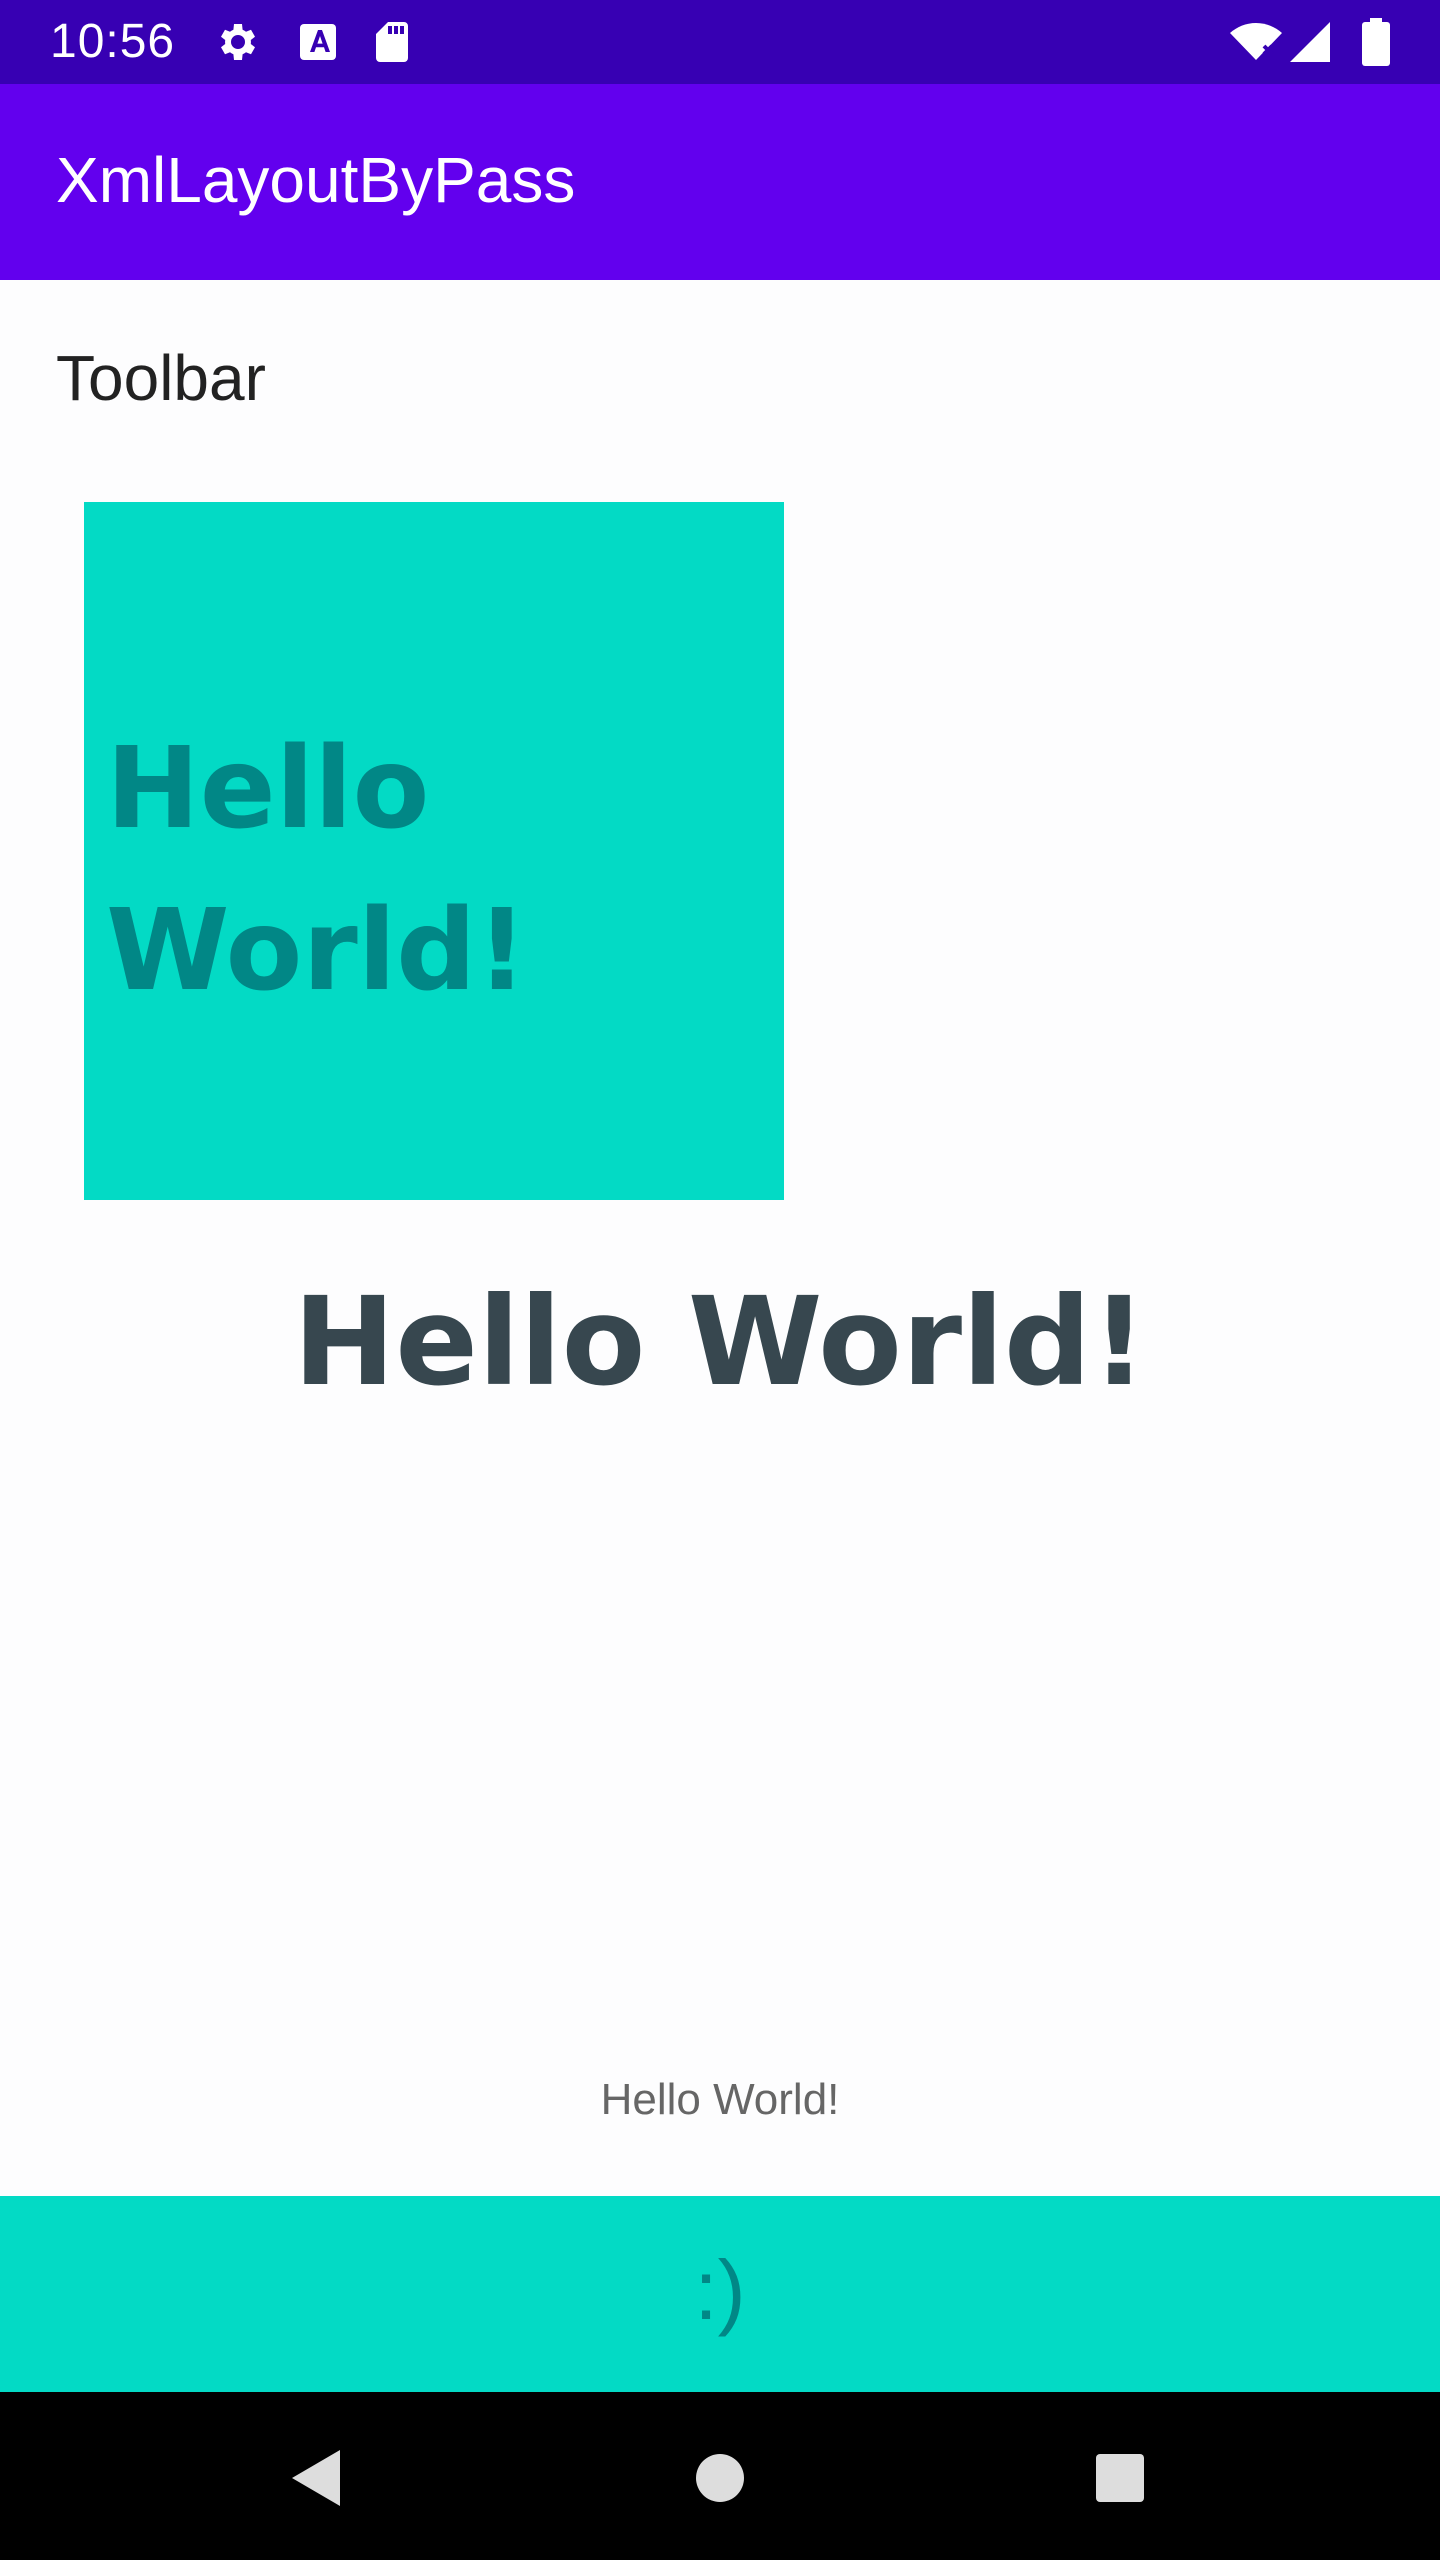 Image resolution: width=1440 pixels, height=2560 pixels. I want to click on recents-icon, so click(1120, 2478).